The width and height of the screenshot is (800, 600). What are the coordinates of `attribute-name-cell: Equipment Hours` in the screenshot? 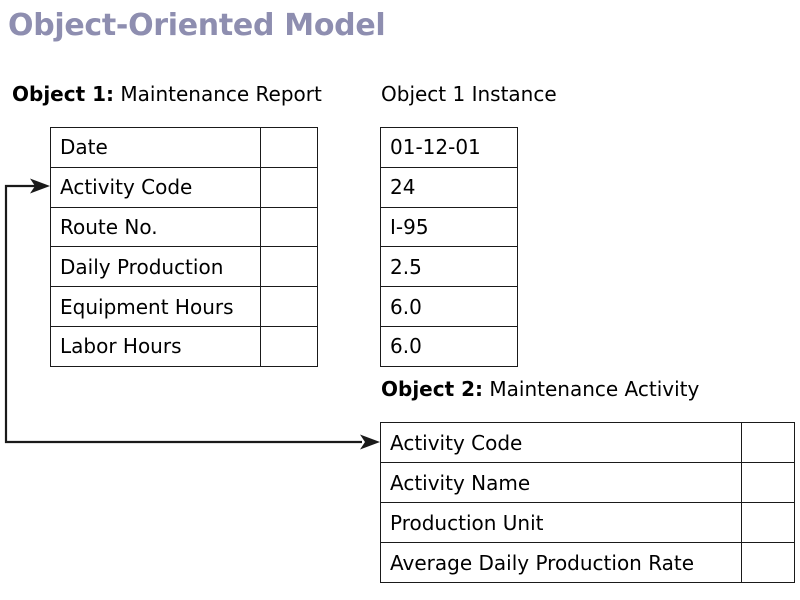 It's located at (155, 306).